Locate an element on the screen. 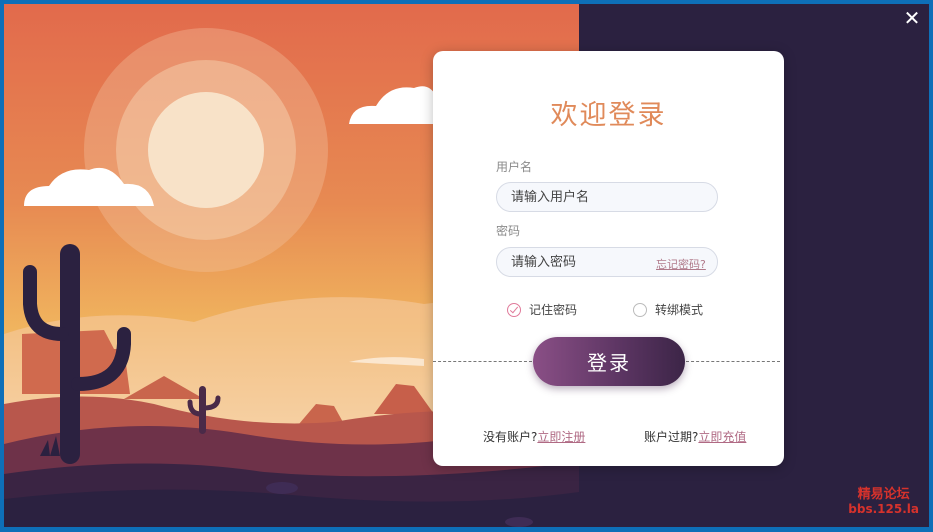  username-label: 用户名 is located at coordinates (514, 167).